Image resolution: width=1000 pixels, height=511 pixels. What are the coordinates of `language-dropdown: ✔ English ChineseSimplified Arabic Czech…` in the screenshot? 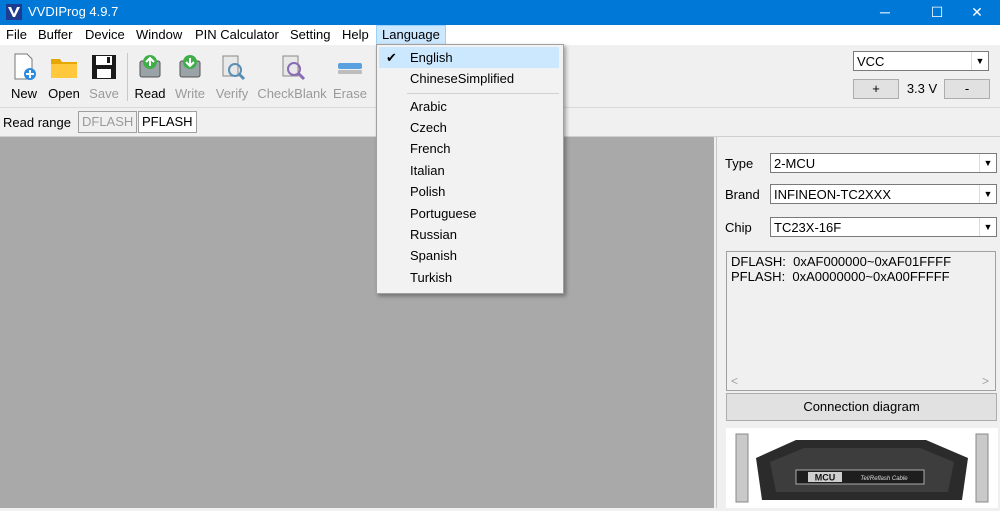 It's located at (470, 169).